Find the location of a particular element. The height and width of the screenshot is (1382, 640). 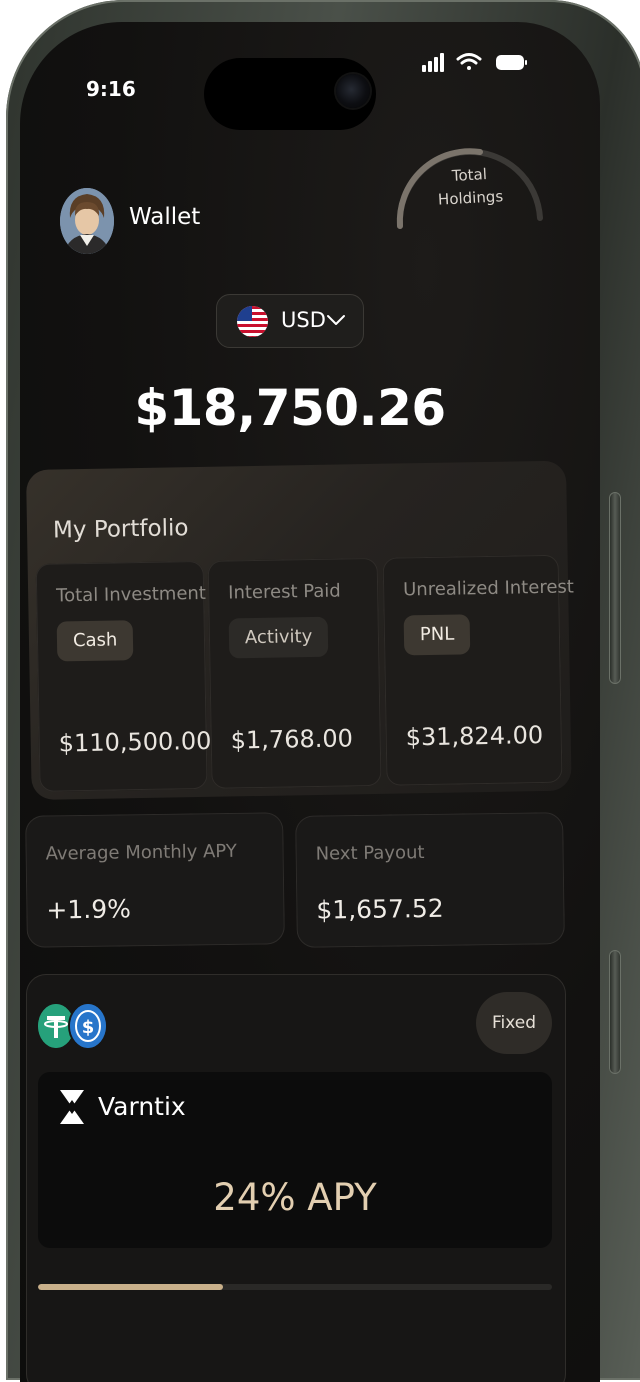

us-flag-icon is located at coordinates (252, 321).